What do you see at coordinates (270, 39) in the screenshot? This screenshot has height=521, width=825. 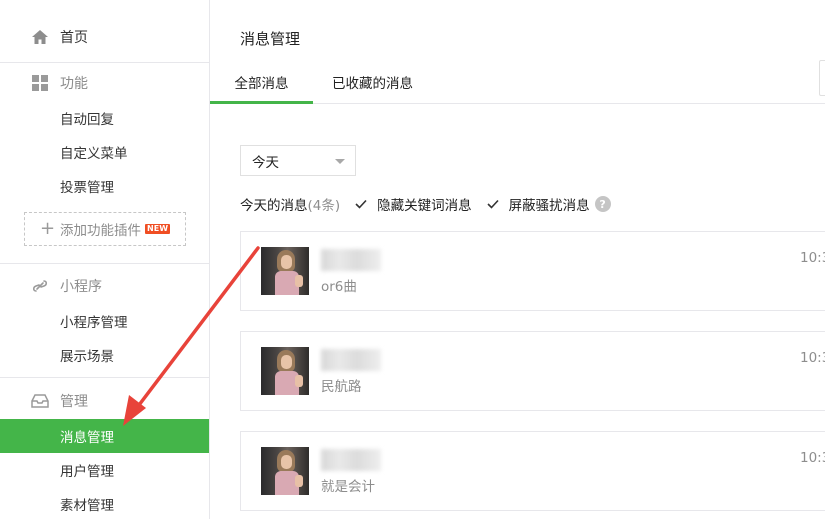 I see `page-title: 消息管理` at bounding box center [270, 39].